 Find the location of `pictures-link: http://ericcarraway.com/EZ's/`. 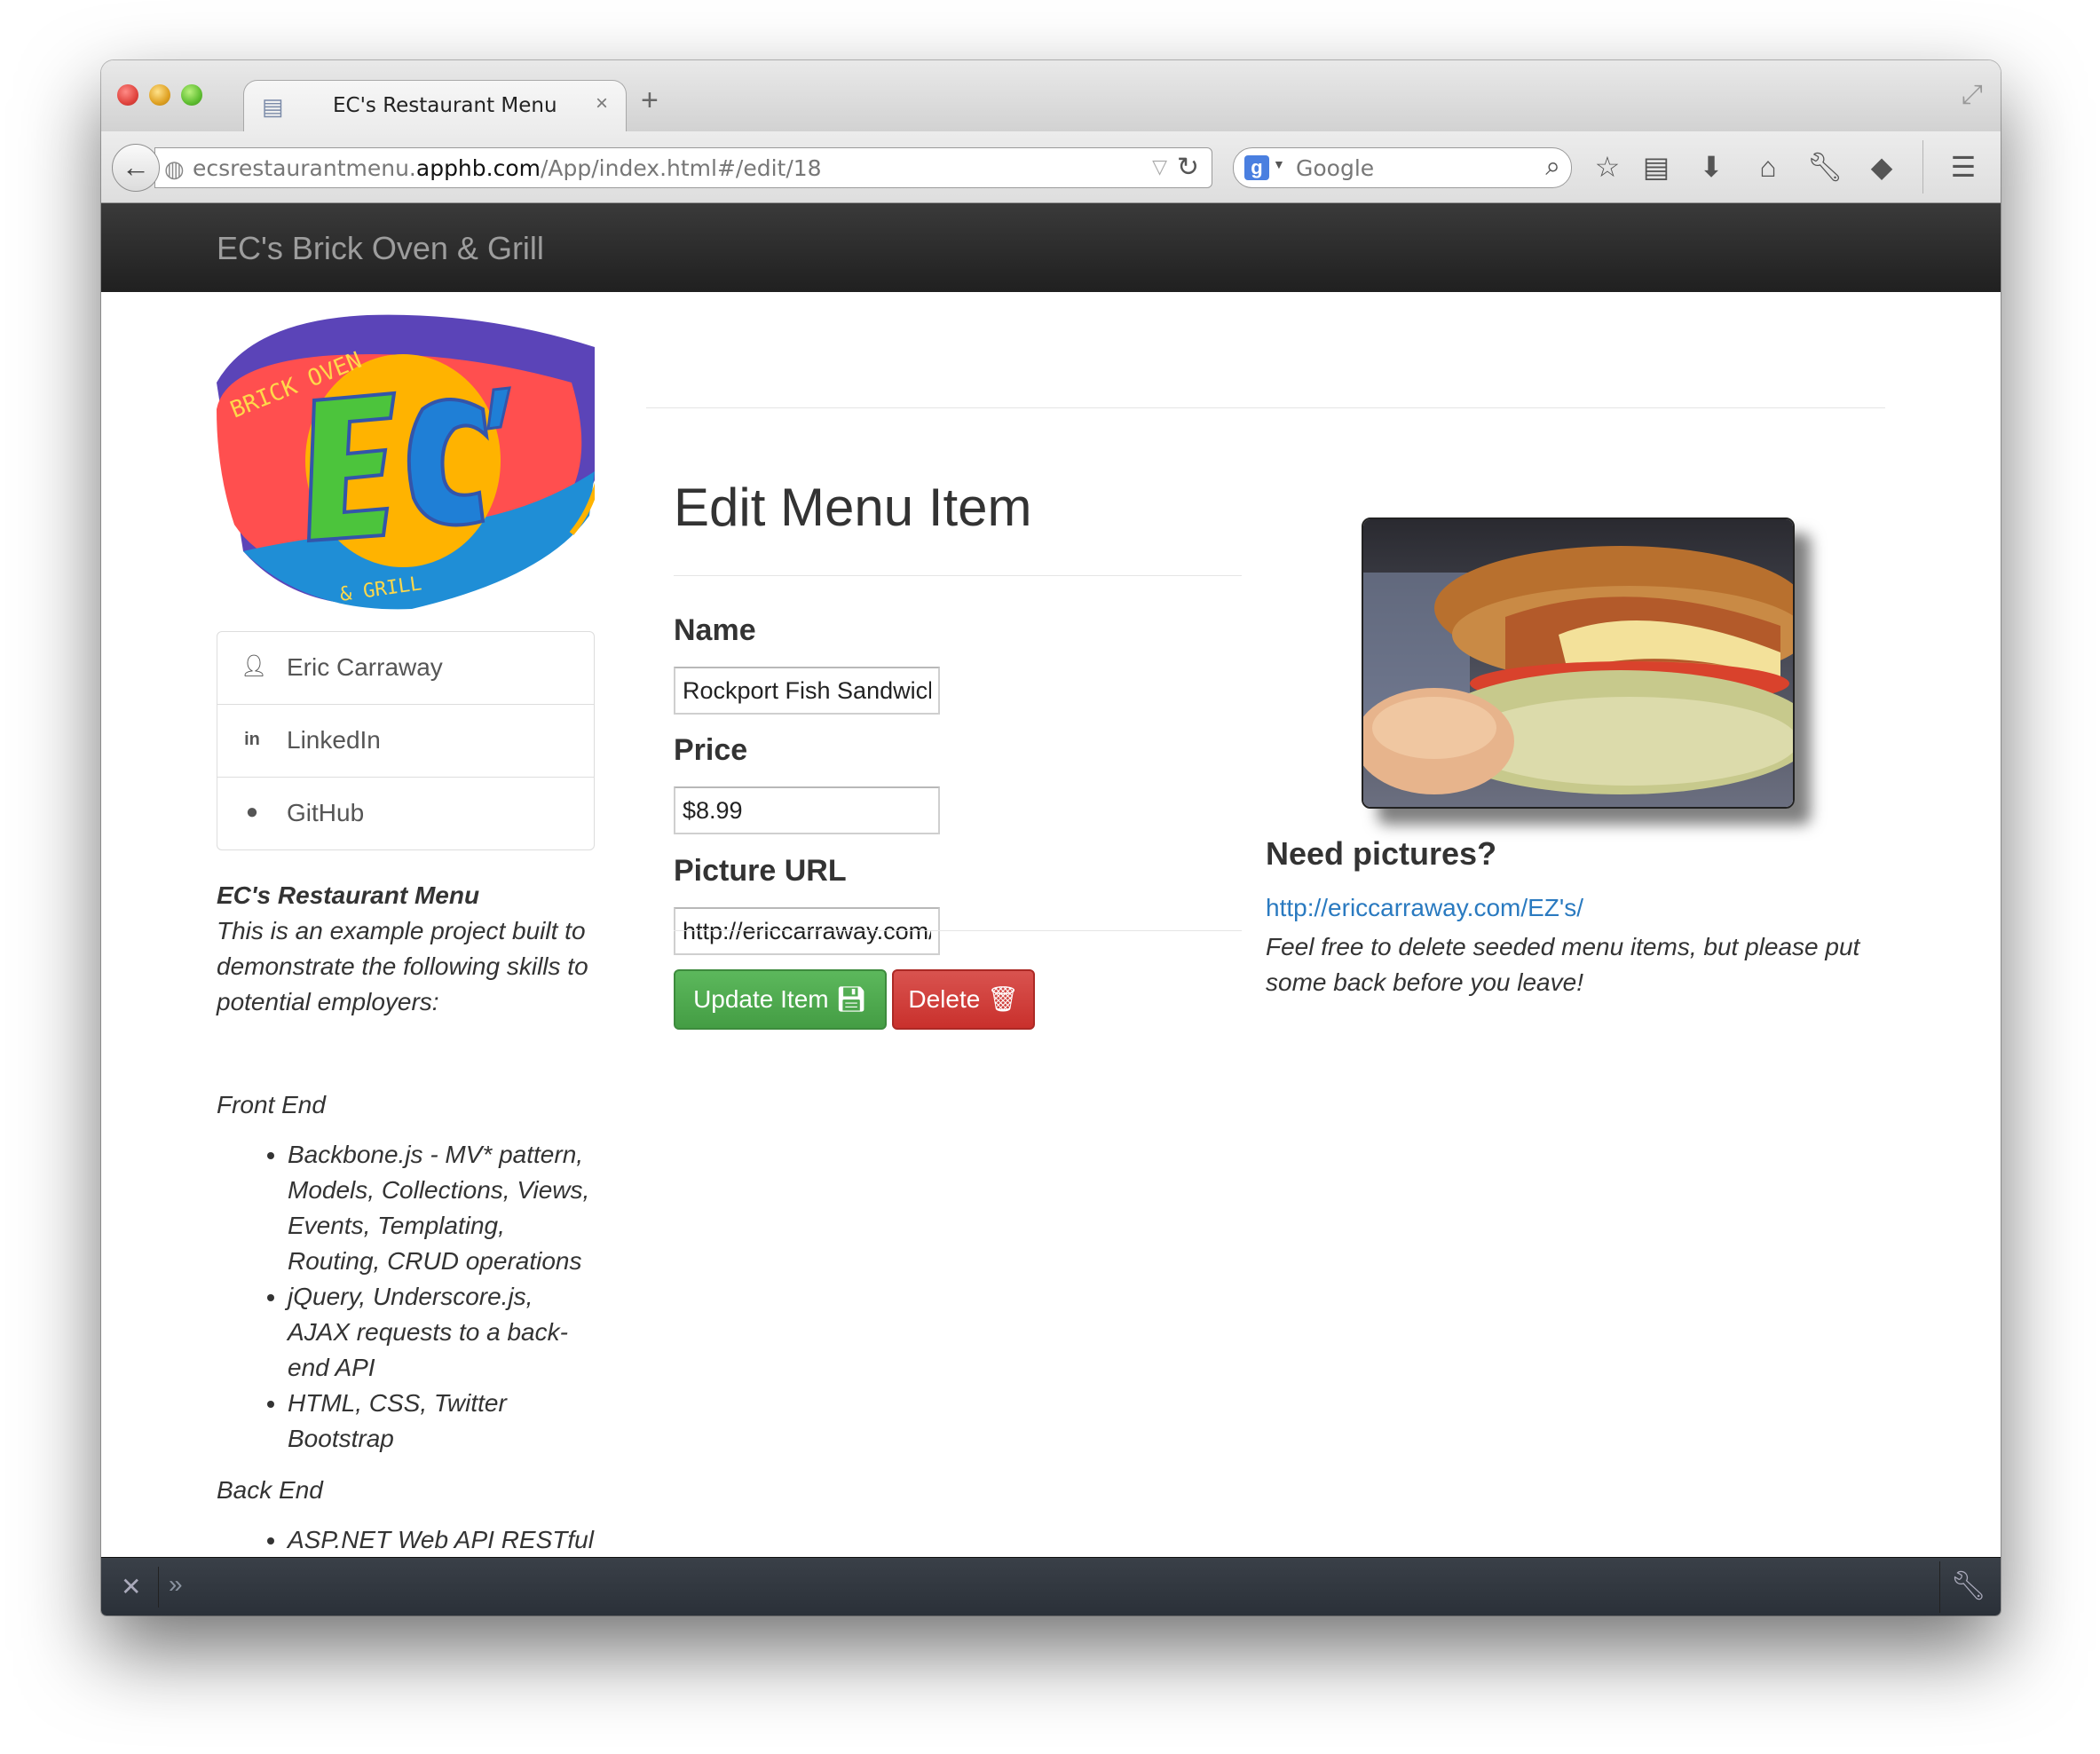

pictures-link: http://ericcarraway.com/EZ's/ is located at coordinates (1424, 908).